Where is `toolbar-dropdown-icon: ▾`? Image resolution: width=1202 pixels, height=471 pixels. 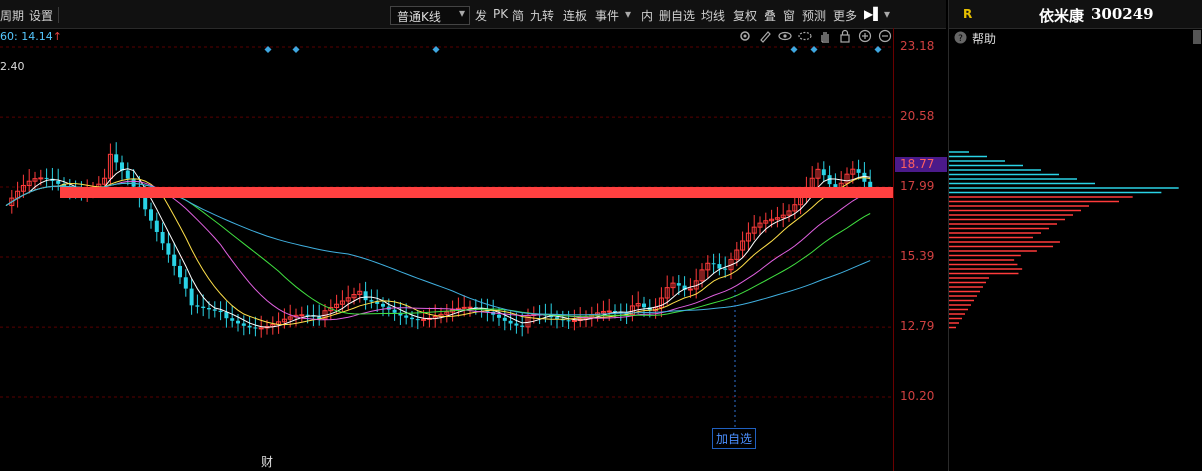
toolbar-dropdown-icon: ▾ is located at coordinates (887, 14).